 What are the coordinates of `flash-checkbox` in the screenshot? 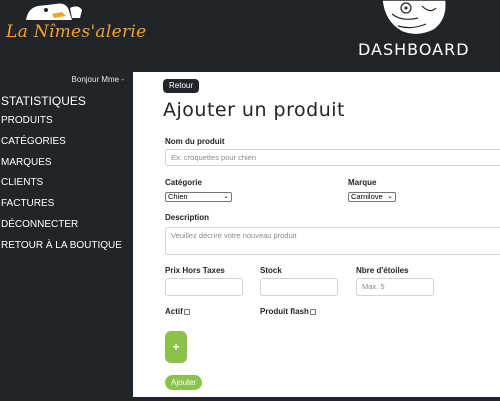 It's located at (312, 311).